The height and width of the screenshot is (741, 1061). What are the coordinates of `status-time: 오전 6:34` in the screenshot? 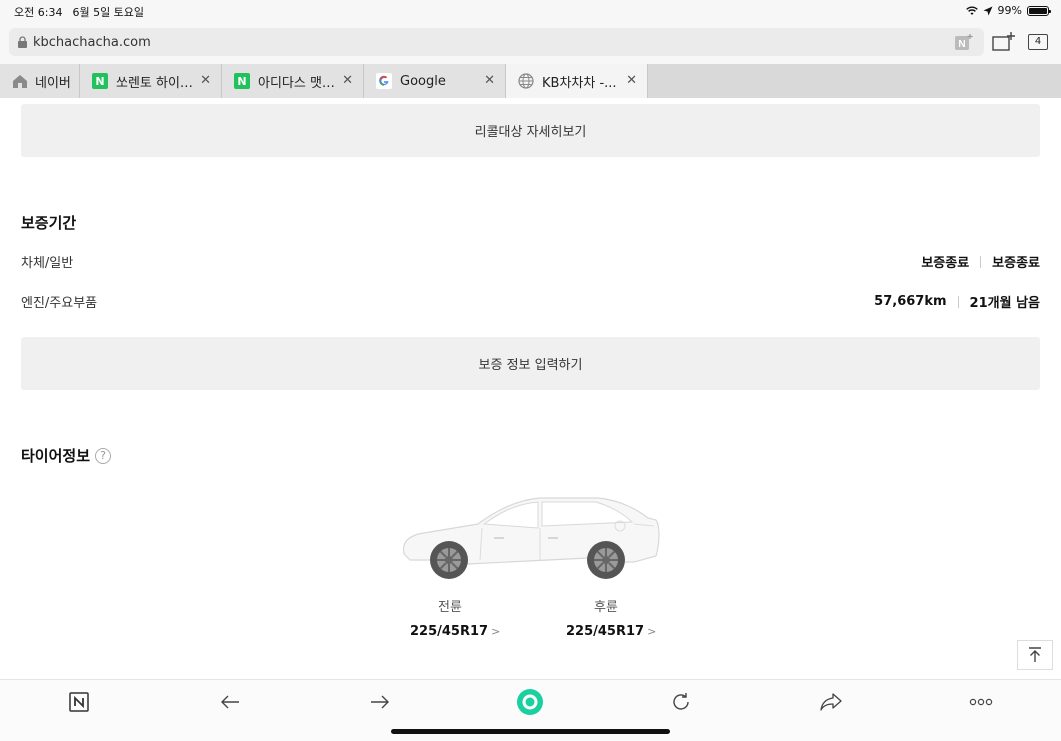 It's located at (38, 12).